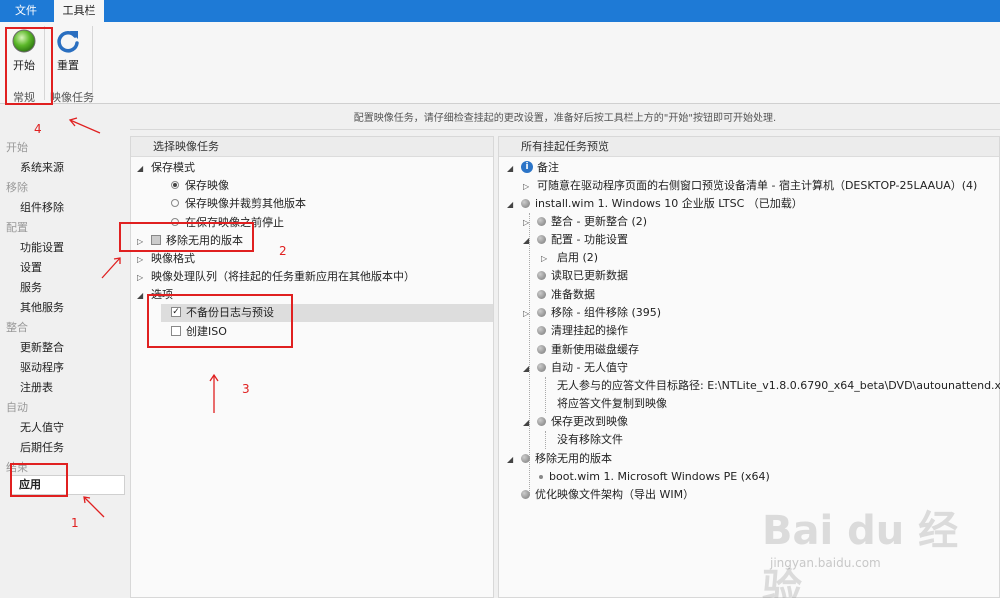 This screenshot has width=1000, height=598. What do you see at coordinates (173, 259) in the screenshot?
I see `image-format-group: 映像格式` at bounding box center [173, 259].